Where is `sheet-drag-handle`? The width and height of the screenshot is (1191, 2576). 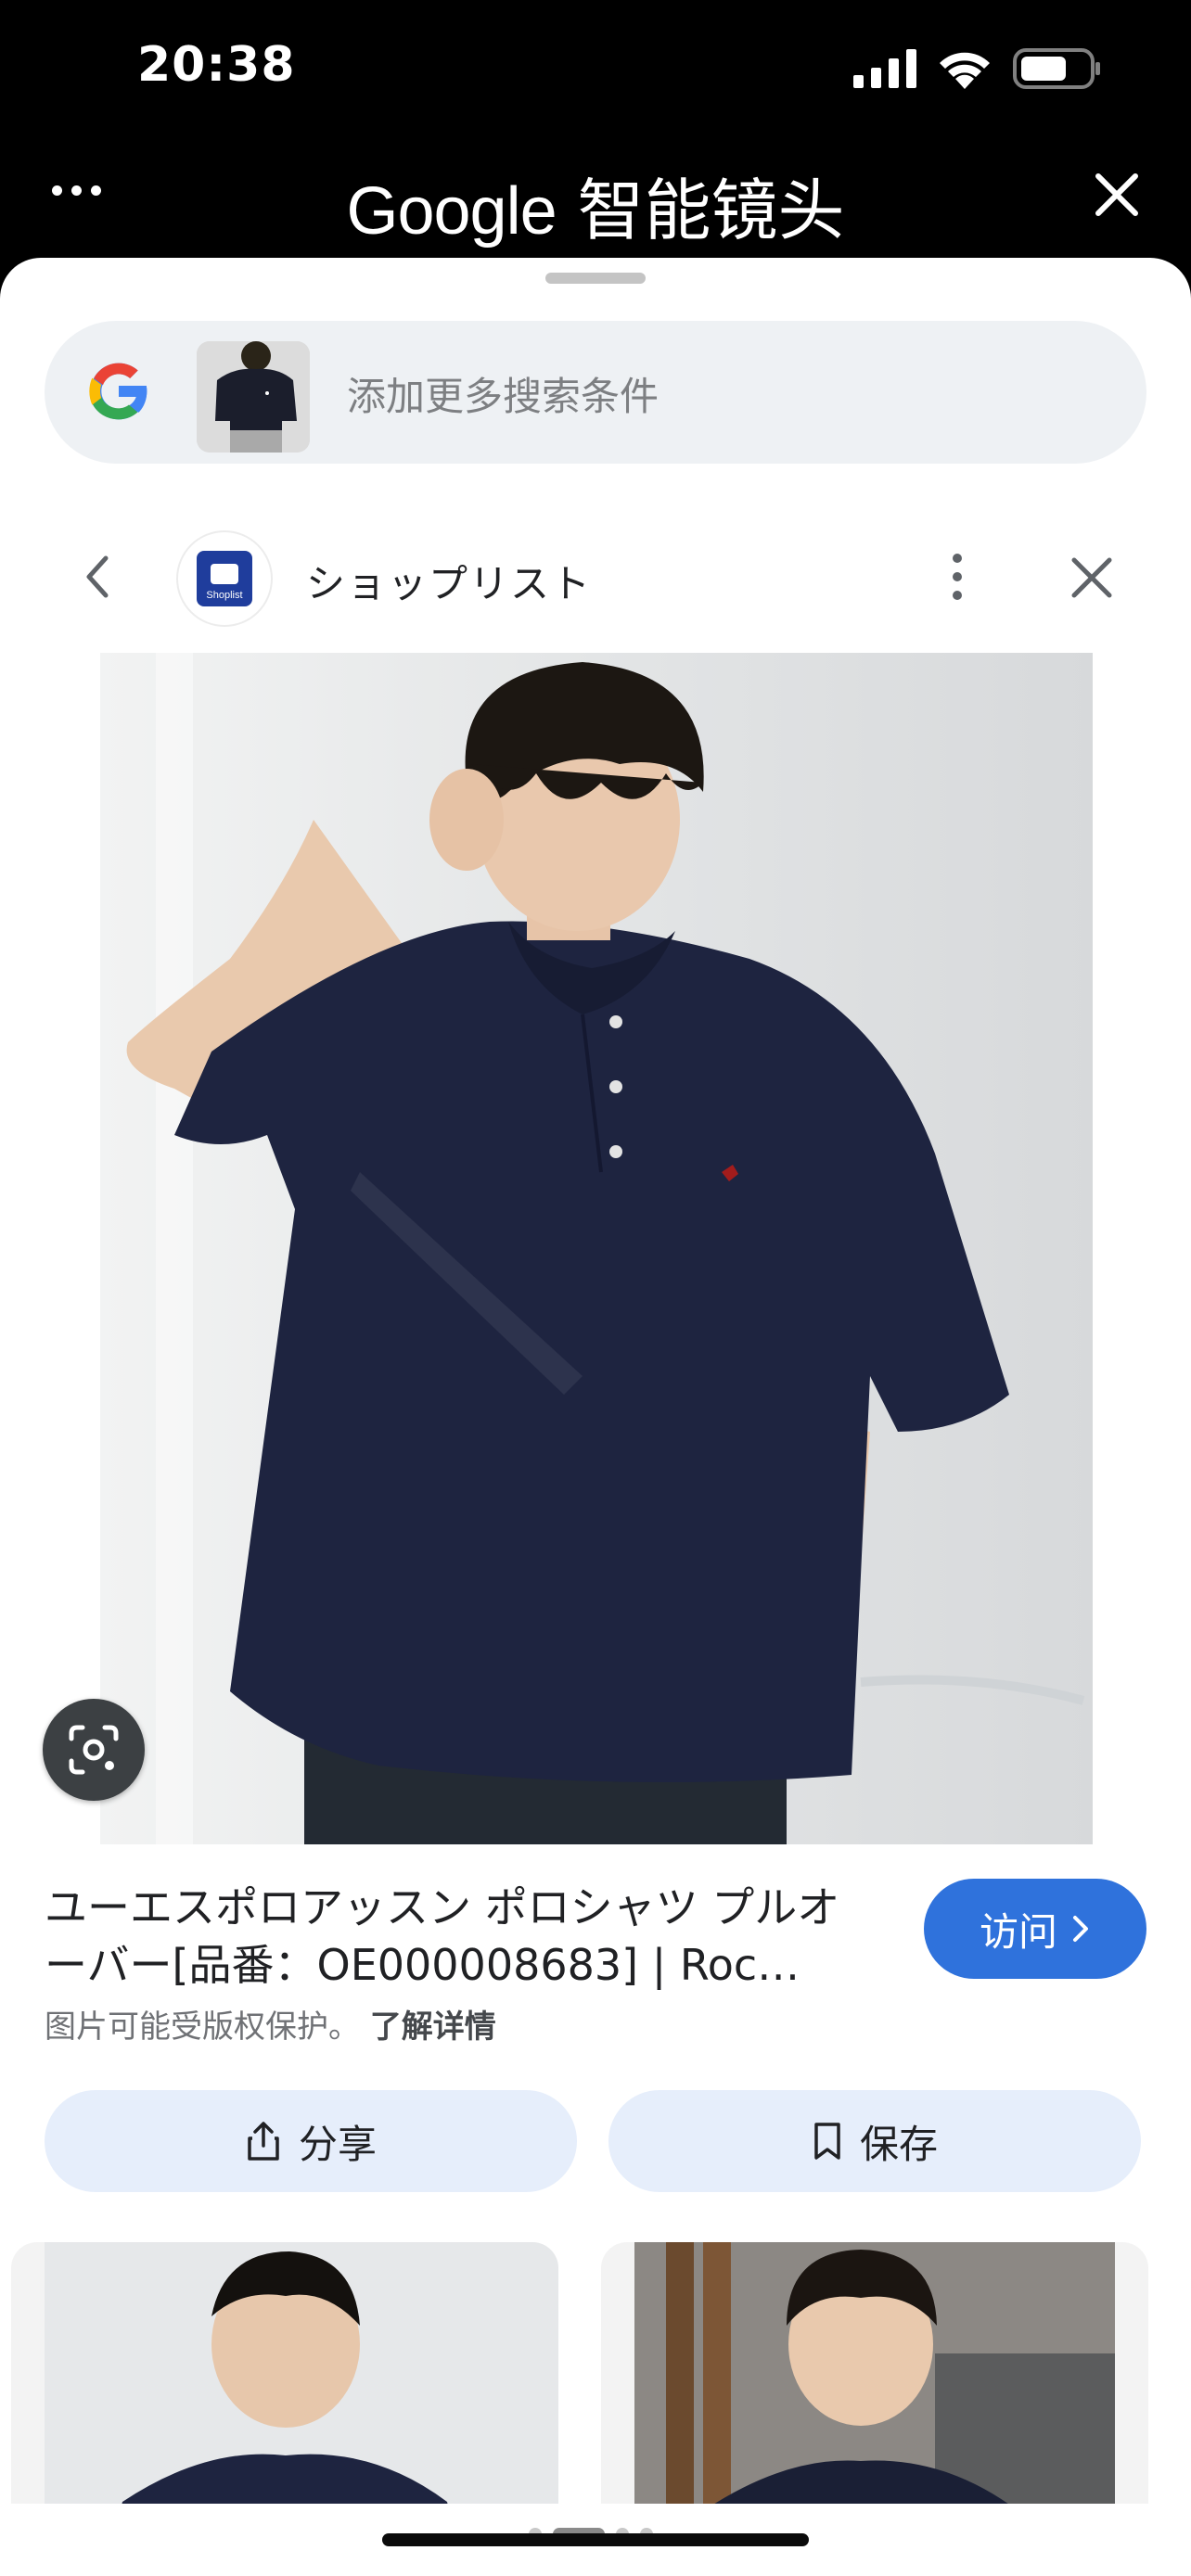 sheet-drag-handle is located at coordinates (595, 278).